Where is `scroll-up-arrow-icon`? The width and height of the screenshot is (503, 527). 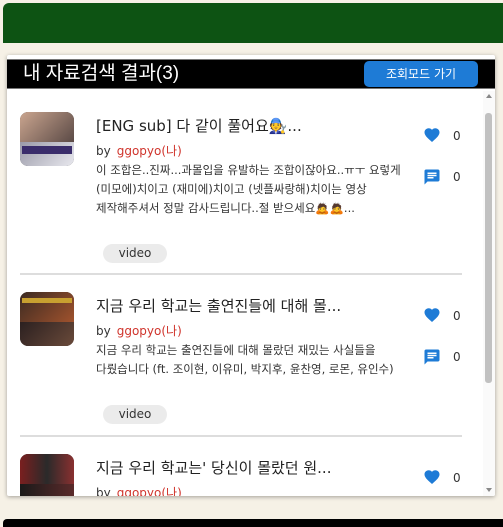 scroll-up-arrow-icon is located at coordinates (489, 96).